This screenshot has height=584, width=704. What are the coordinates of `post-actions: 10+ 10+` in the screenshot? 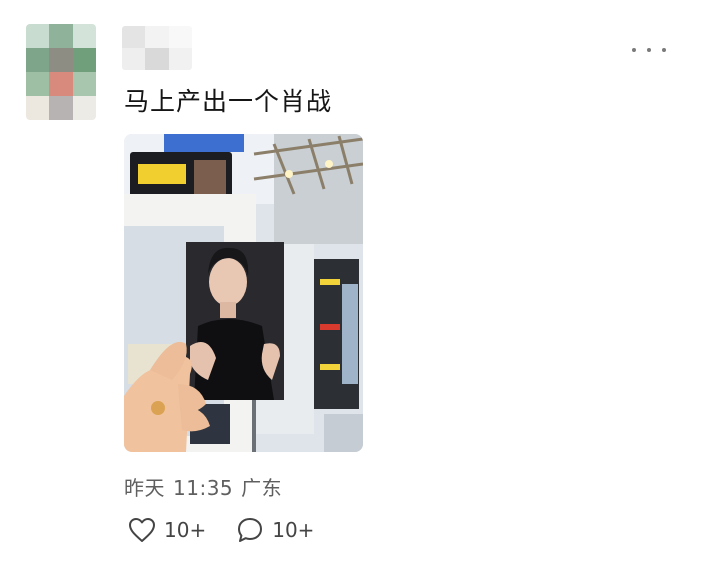 It's located at (236, 530).